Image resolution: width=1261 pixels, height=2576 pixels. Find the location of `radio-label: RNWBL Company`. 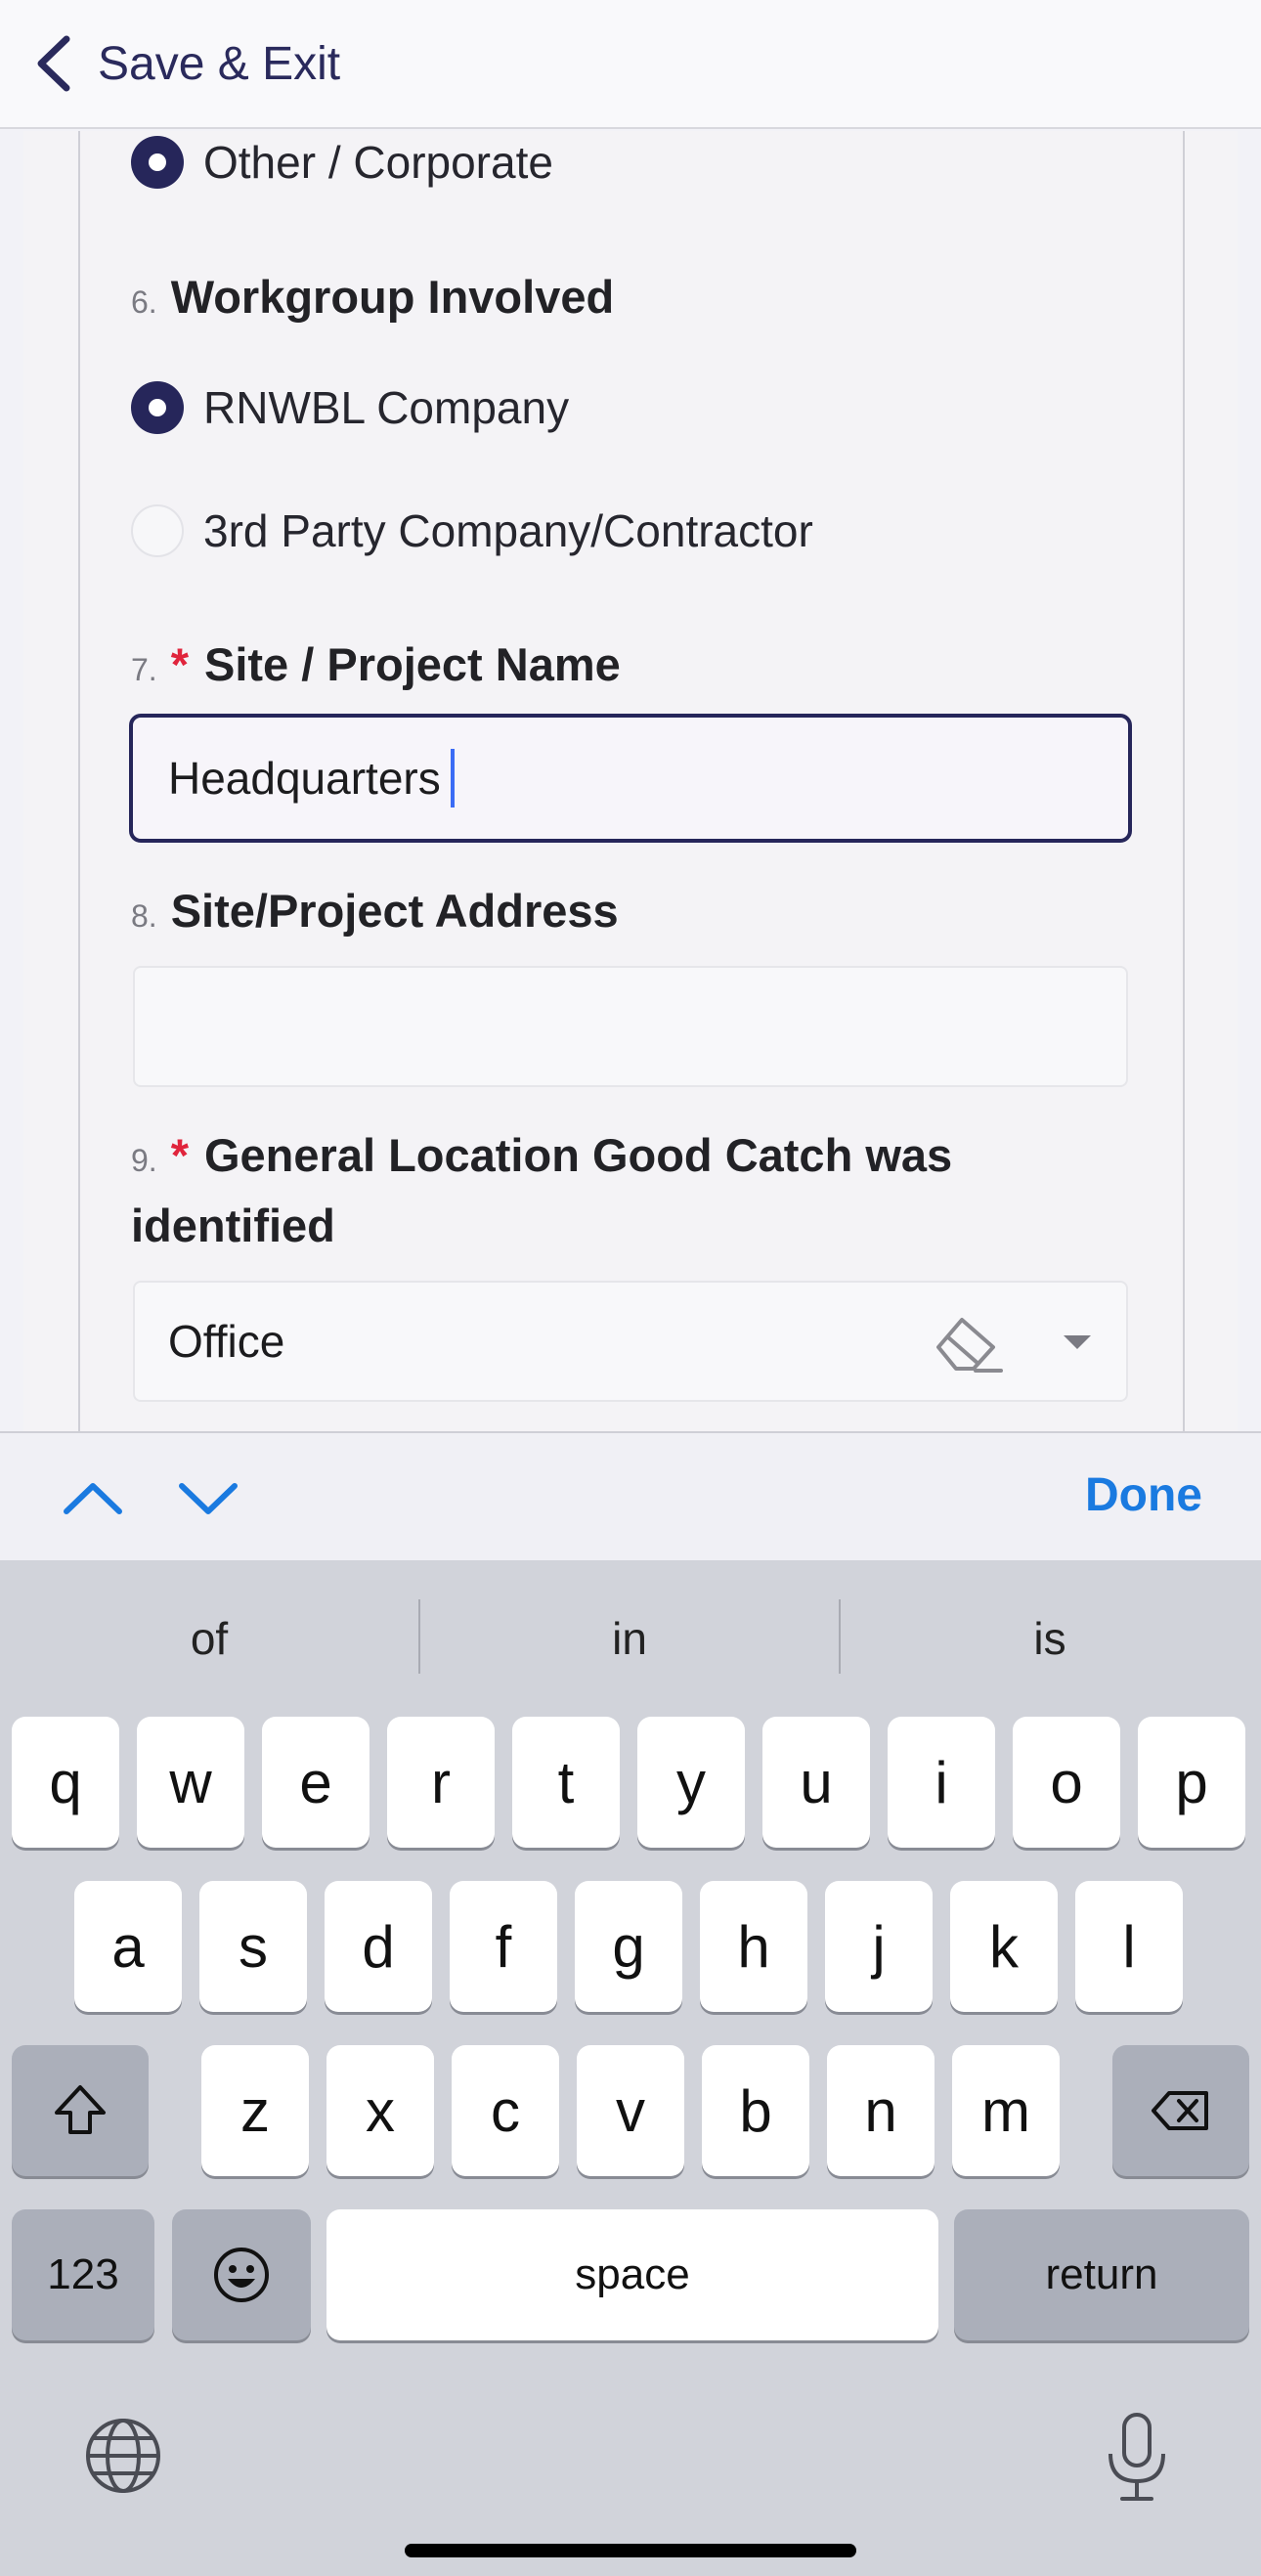

radio-label: RNWBL Company is located at coordinates (386, 407).